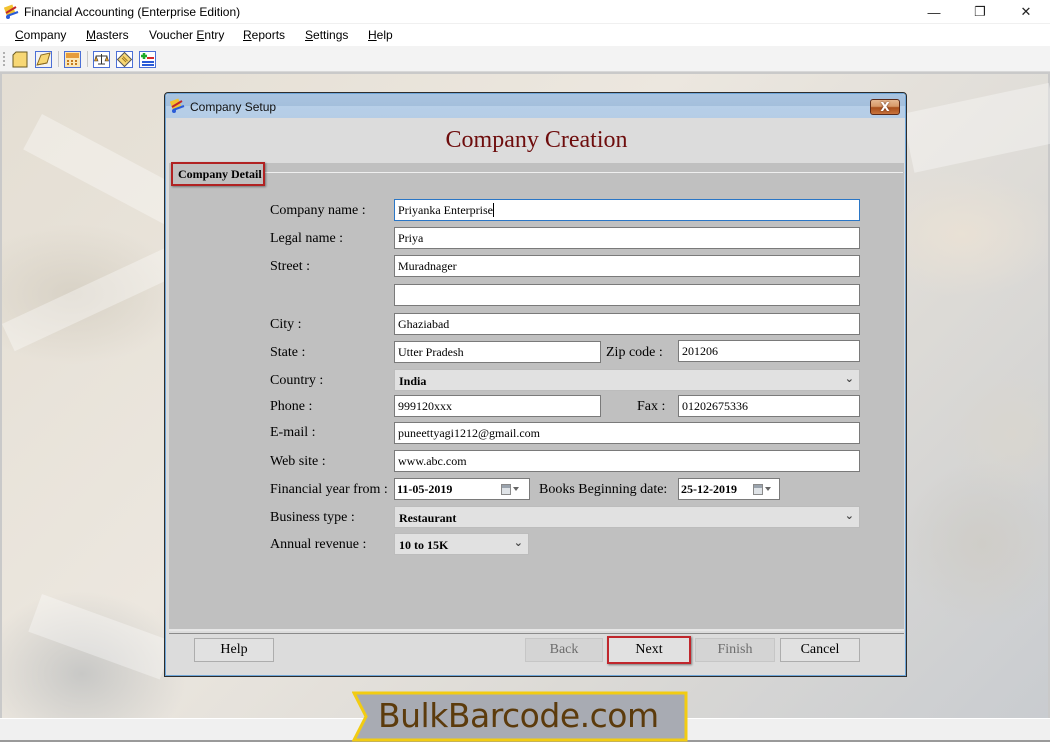 This screenshot has height=742, width=1050. What do you see at coordinates (729, 489) in the screenshot?
I see `books-beginning-date-picker: 25-12-2019` at bounding box center [729, 489].